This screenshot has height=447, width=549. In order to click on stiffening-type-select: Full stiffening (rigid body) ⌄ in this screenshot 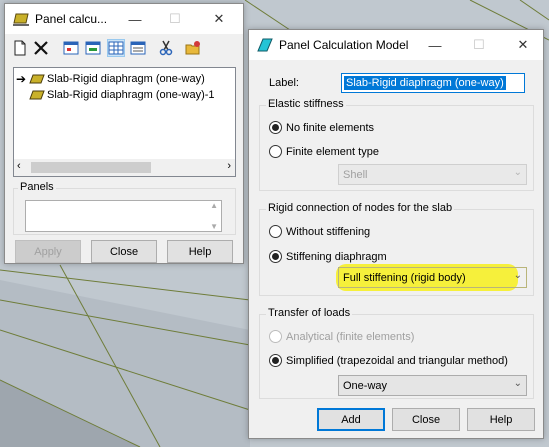, I will do `click(432, 277)`.